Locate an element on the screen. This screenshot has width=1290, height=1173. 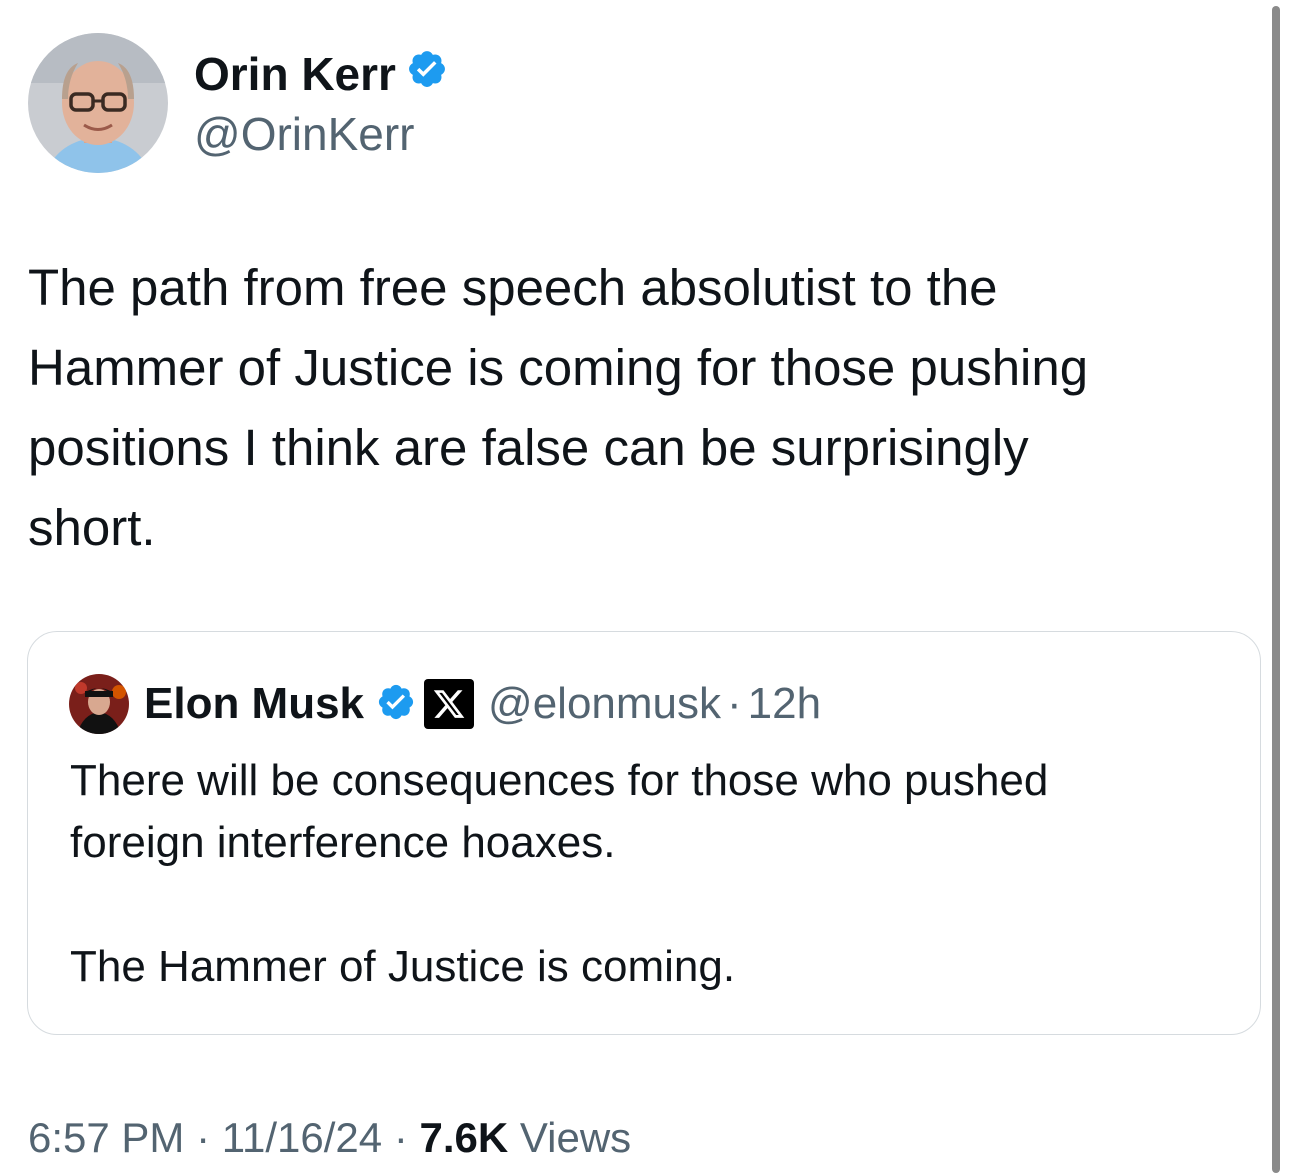
quoted-author-avatar is located at coordinates (99, 704).